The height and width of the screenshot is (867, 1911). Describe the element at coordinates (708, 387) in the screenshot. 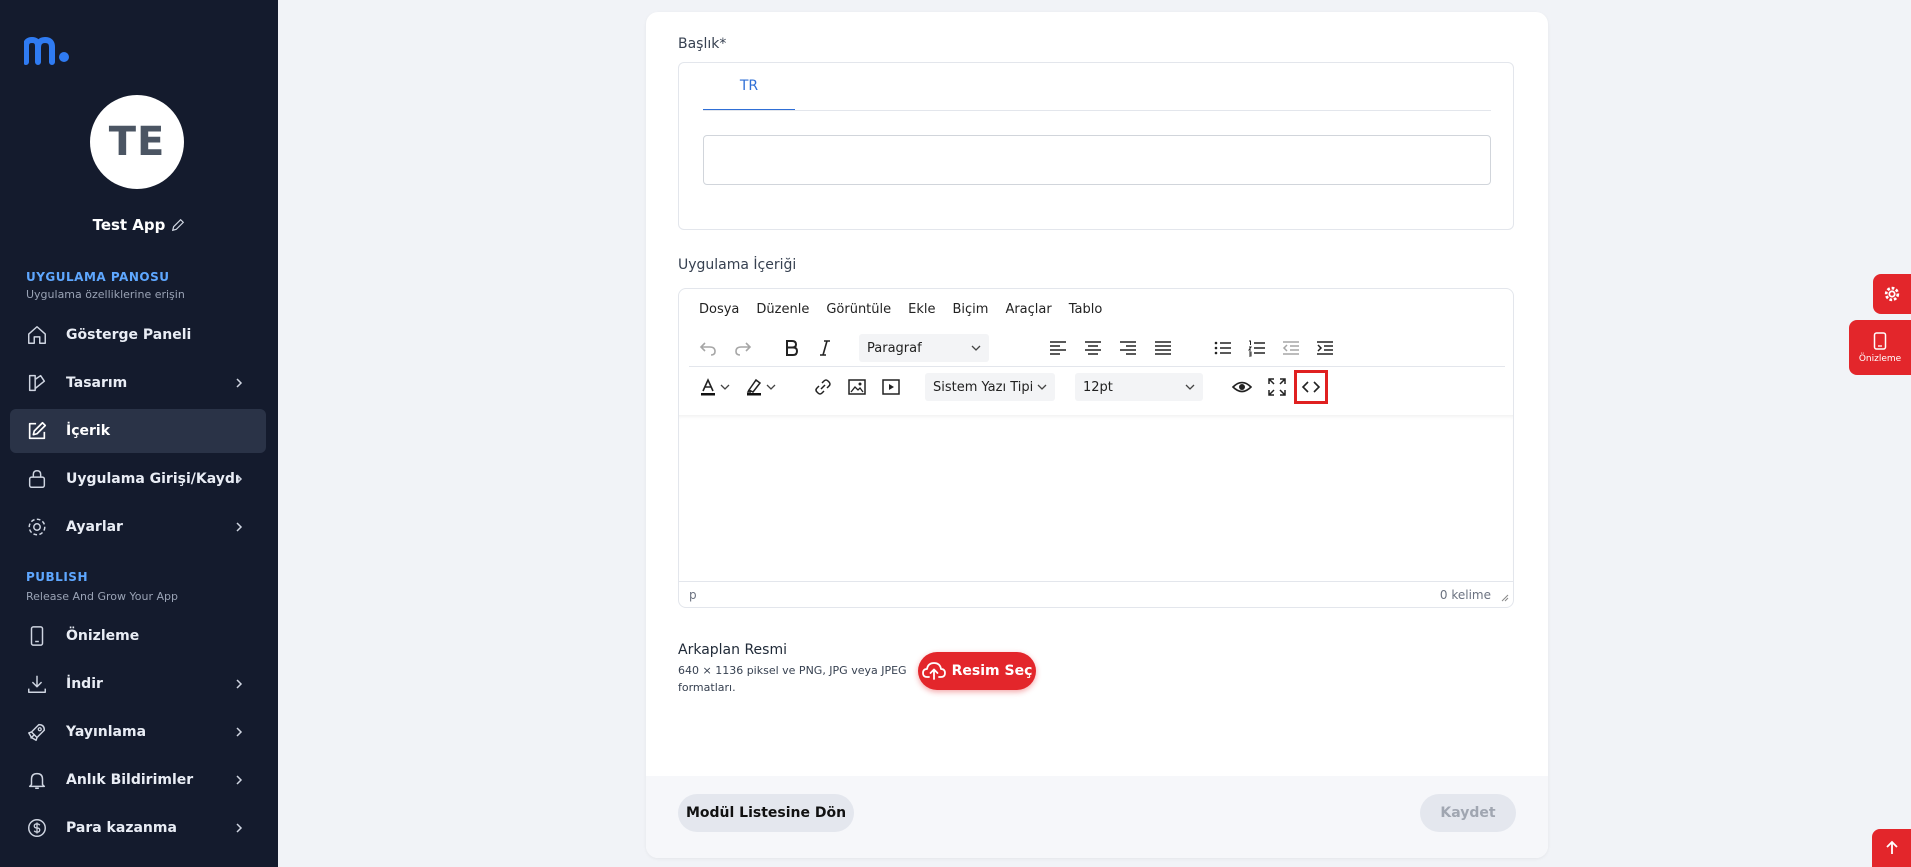

I see `text-color-icon` at that location.